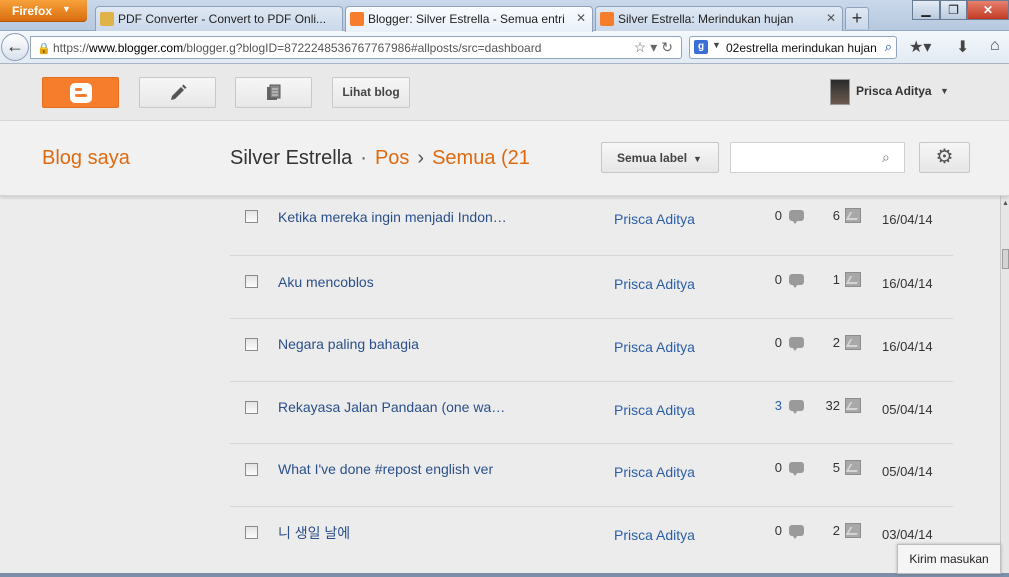  I want to click on tab-blogger-posts: Blogger: Silver Estrella - Semua entri ✕, so click(469, 19).